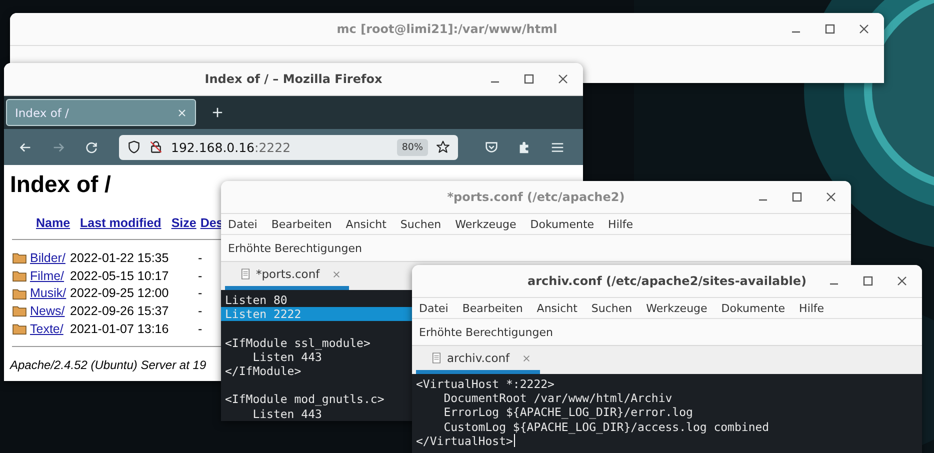  Describe the element at coordinates (485, 384) in the screenshot. I see `code-line: <VirtualHost *:2222>` at that location.